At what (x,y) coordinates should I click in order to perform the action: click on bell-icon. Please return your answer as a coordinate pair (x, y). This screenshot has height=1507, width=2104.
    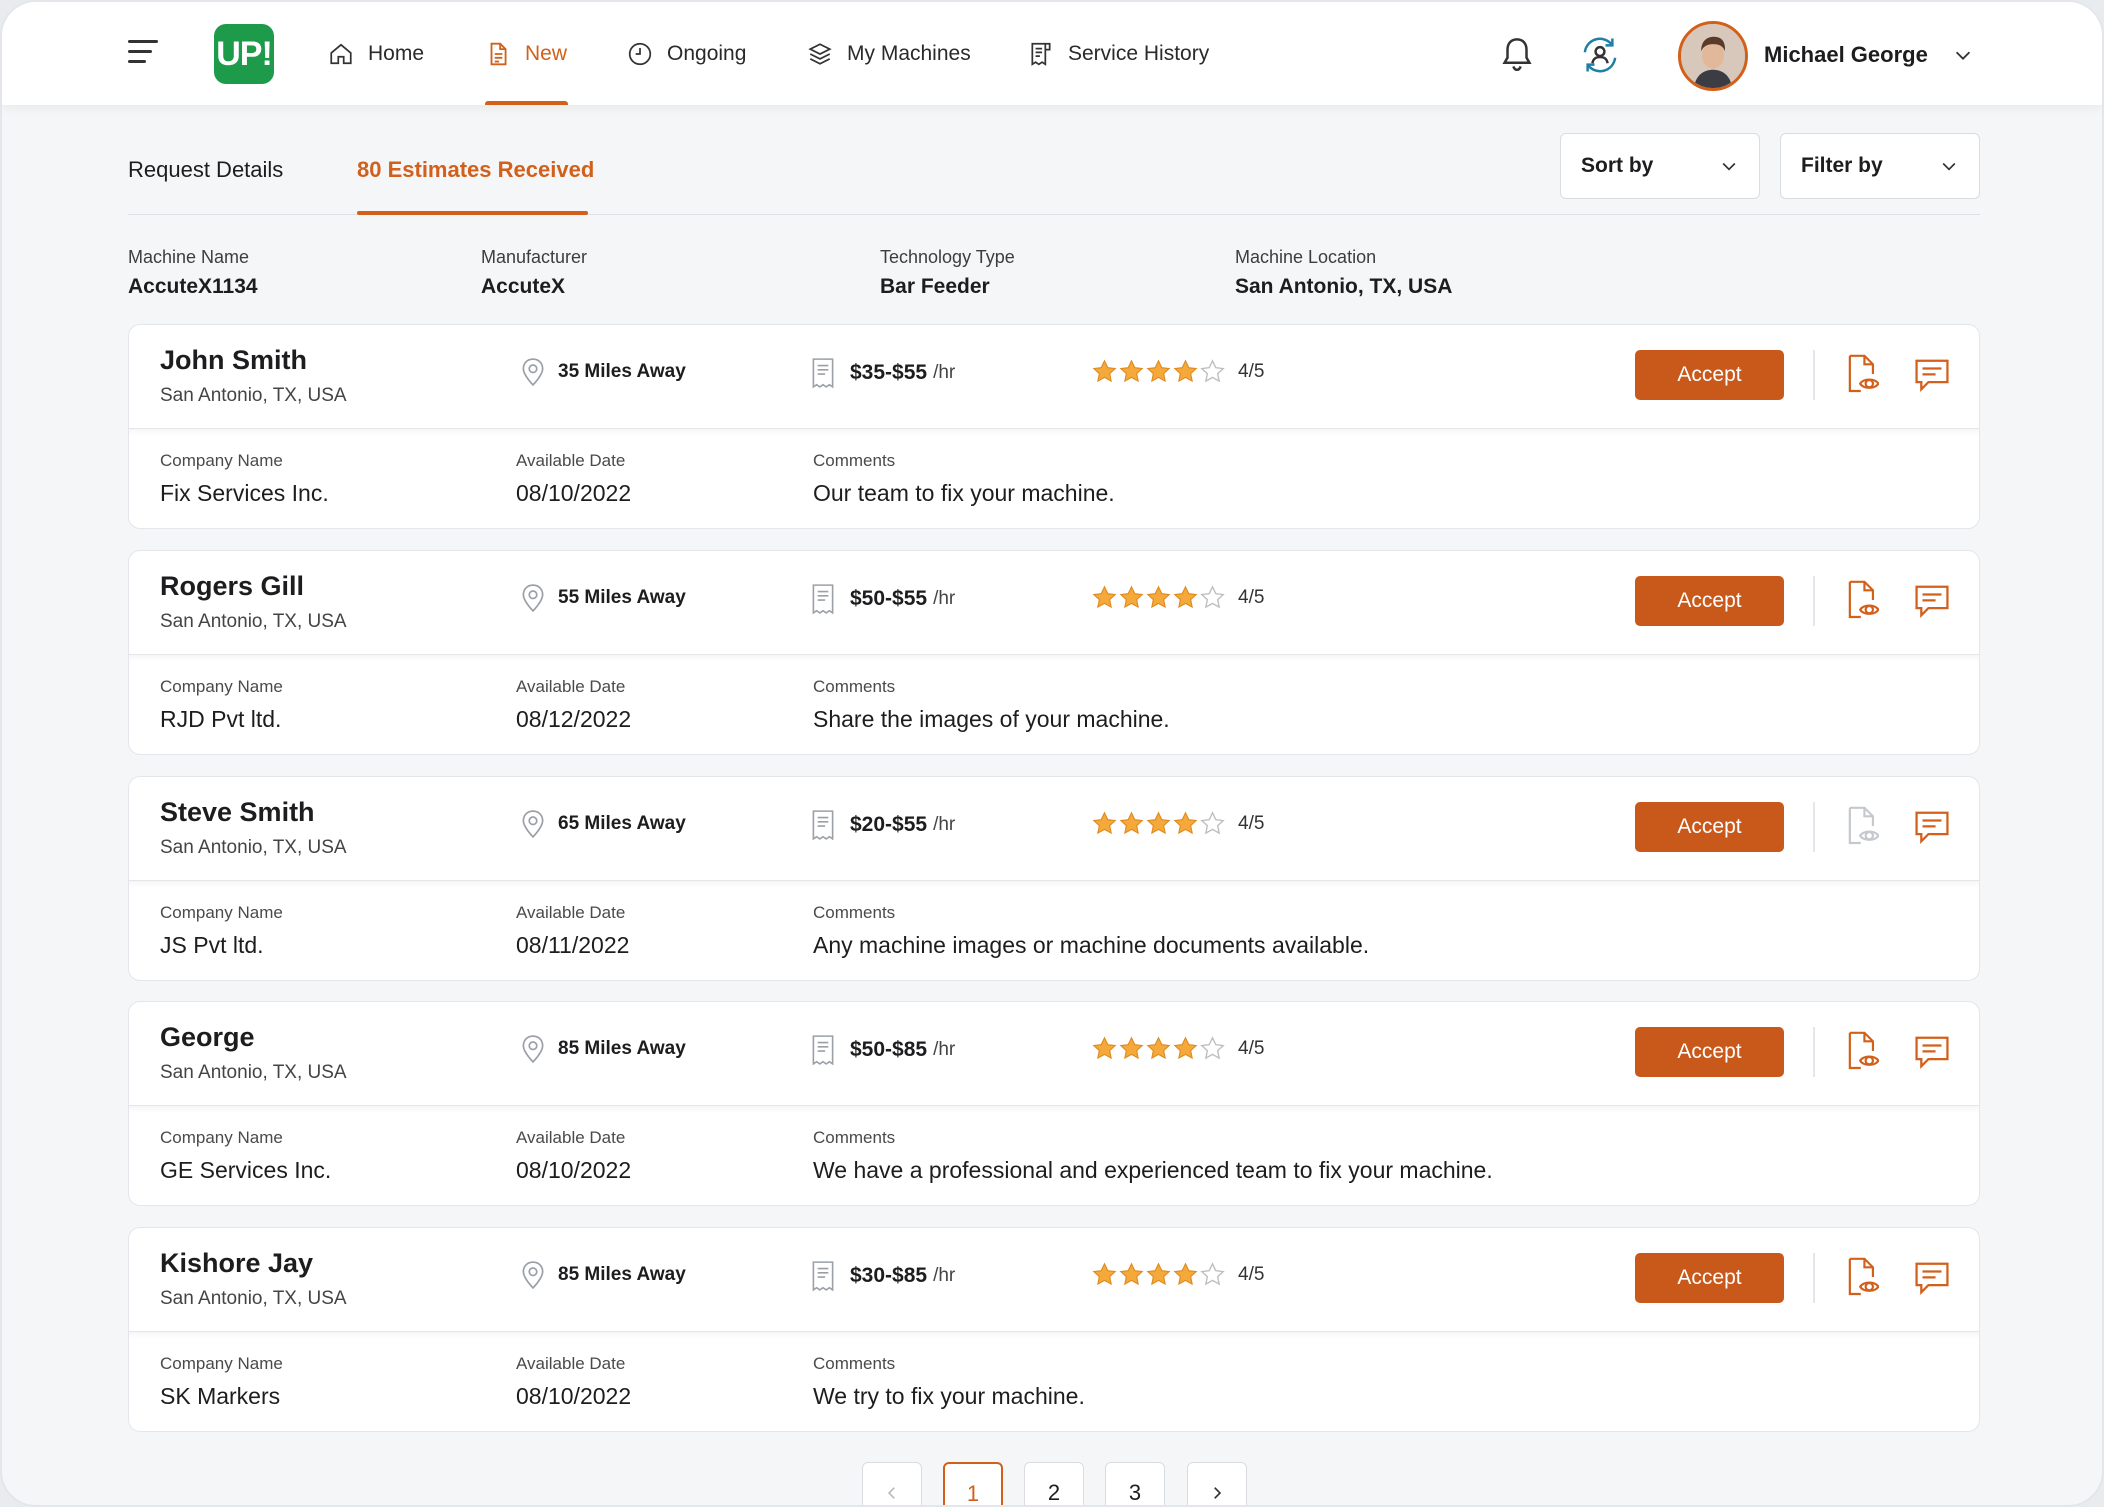
    Looking at the image, I should click on (1517, 54).